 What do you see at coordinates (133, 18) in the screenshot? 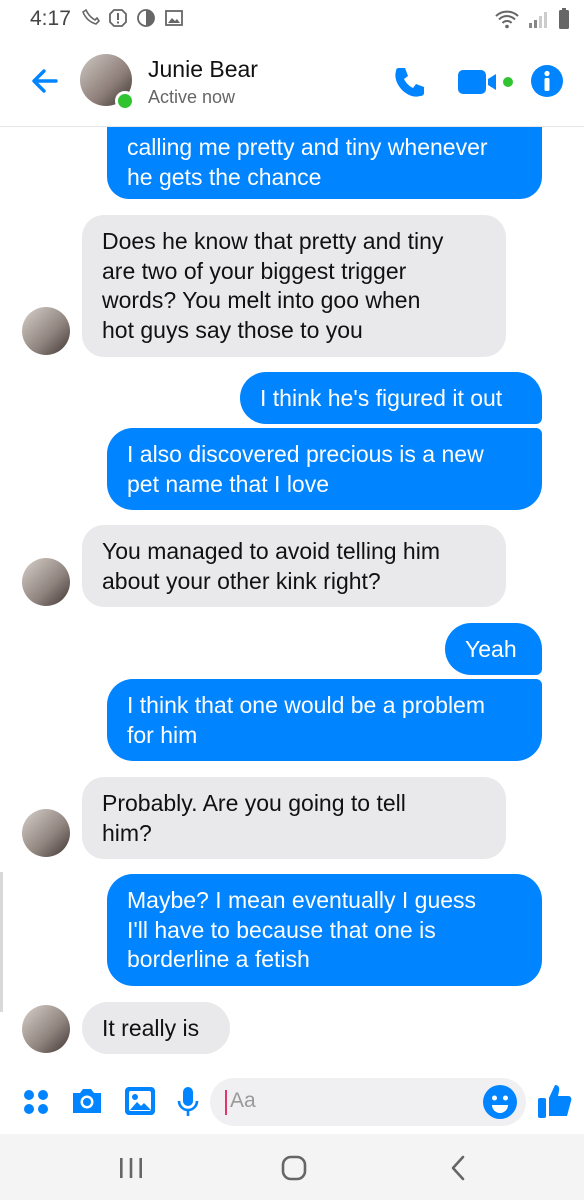
I see `status-notification-icons` at bounding box center [133, 18].